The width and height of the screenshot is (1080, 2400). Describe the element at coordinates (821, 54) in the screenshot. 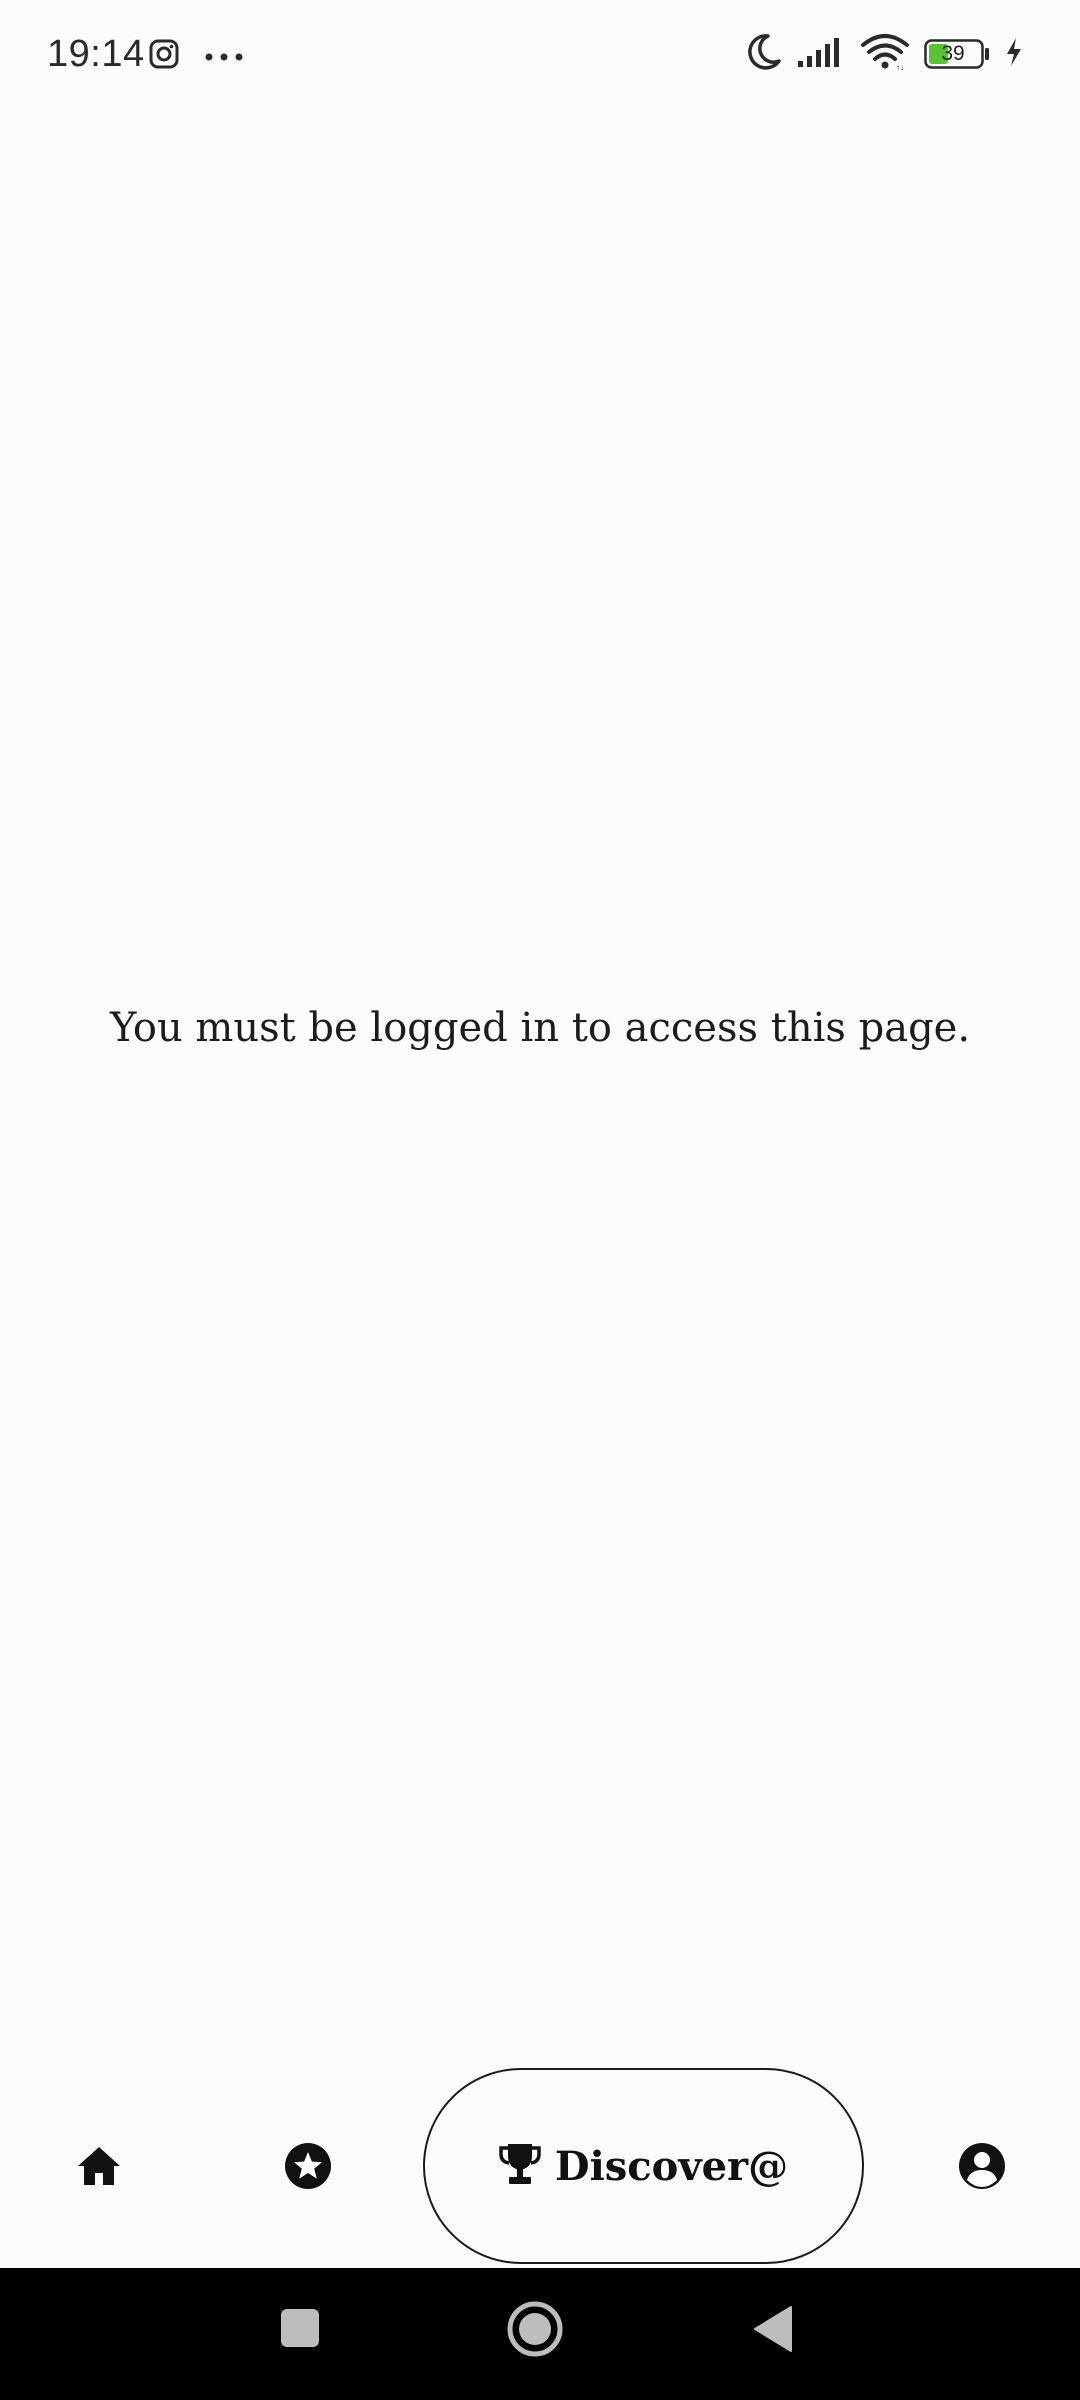

I see `cellular-signal-icon` at that location.